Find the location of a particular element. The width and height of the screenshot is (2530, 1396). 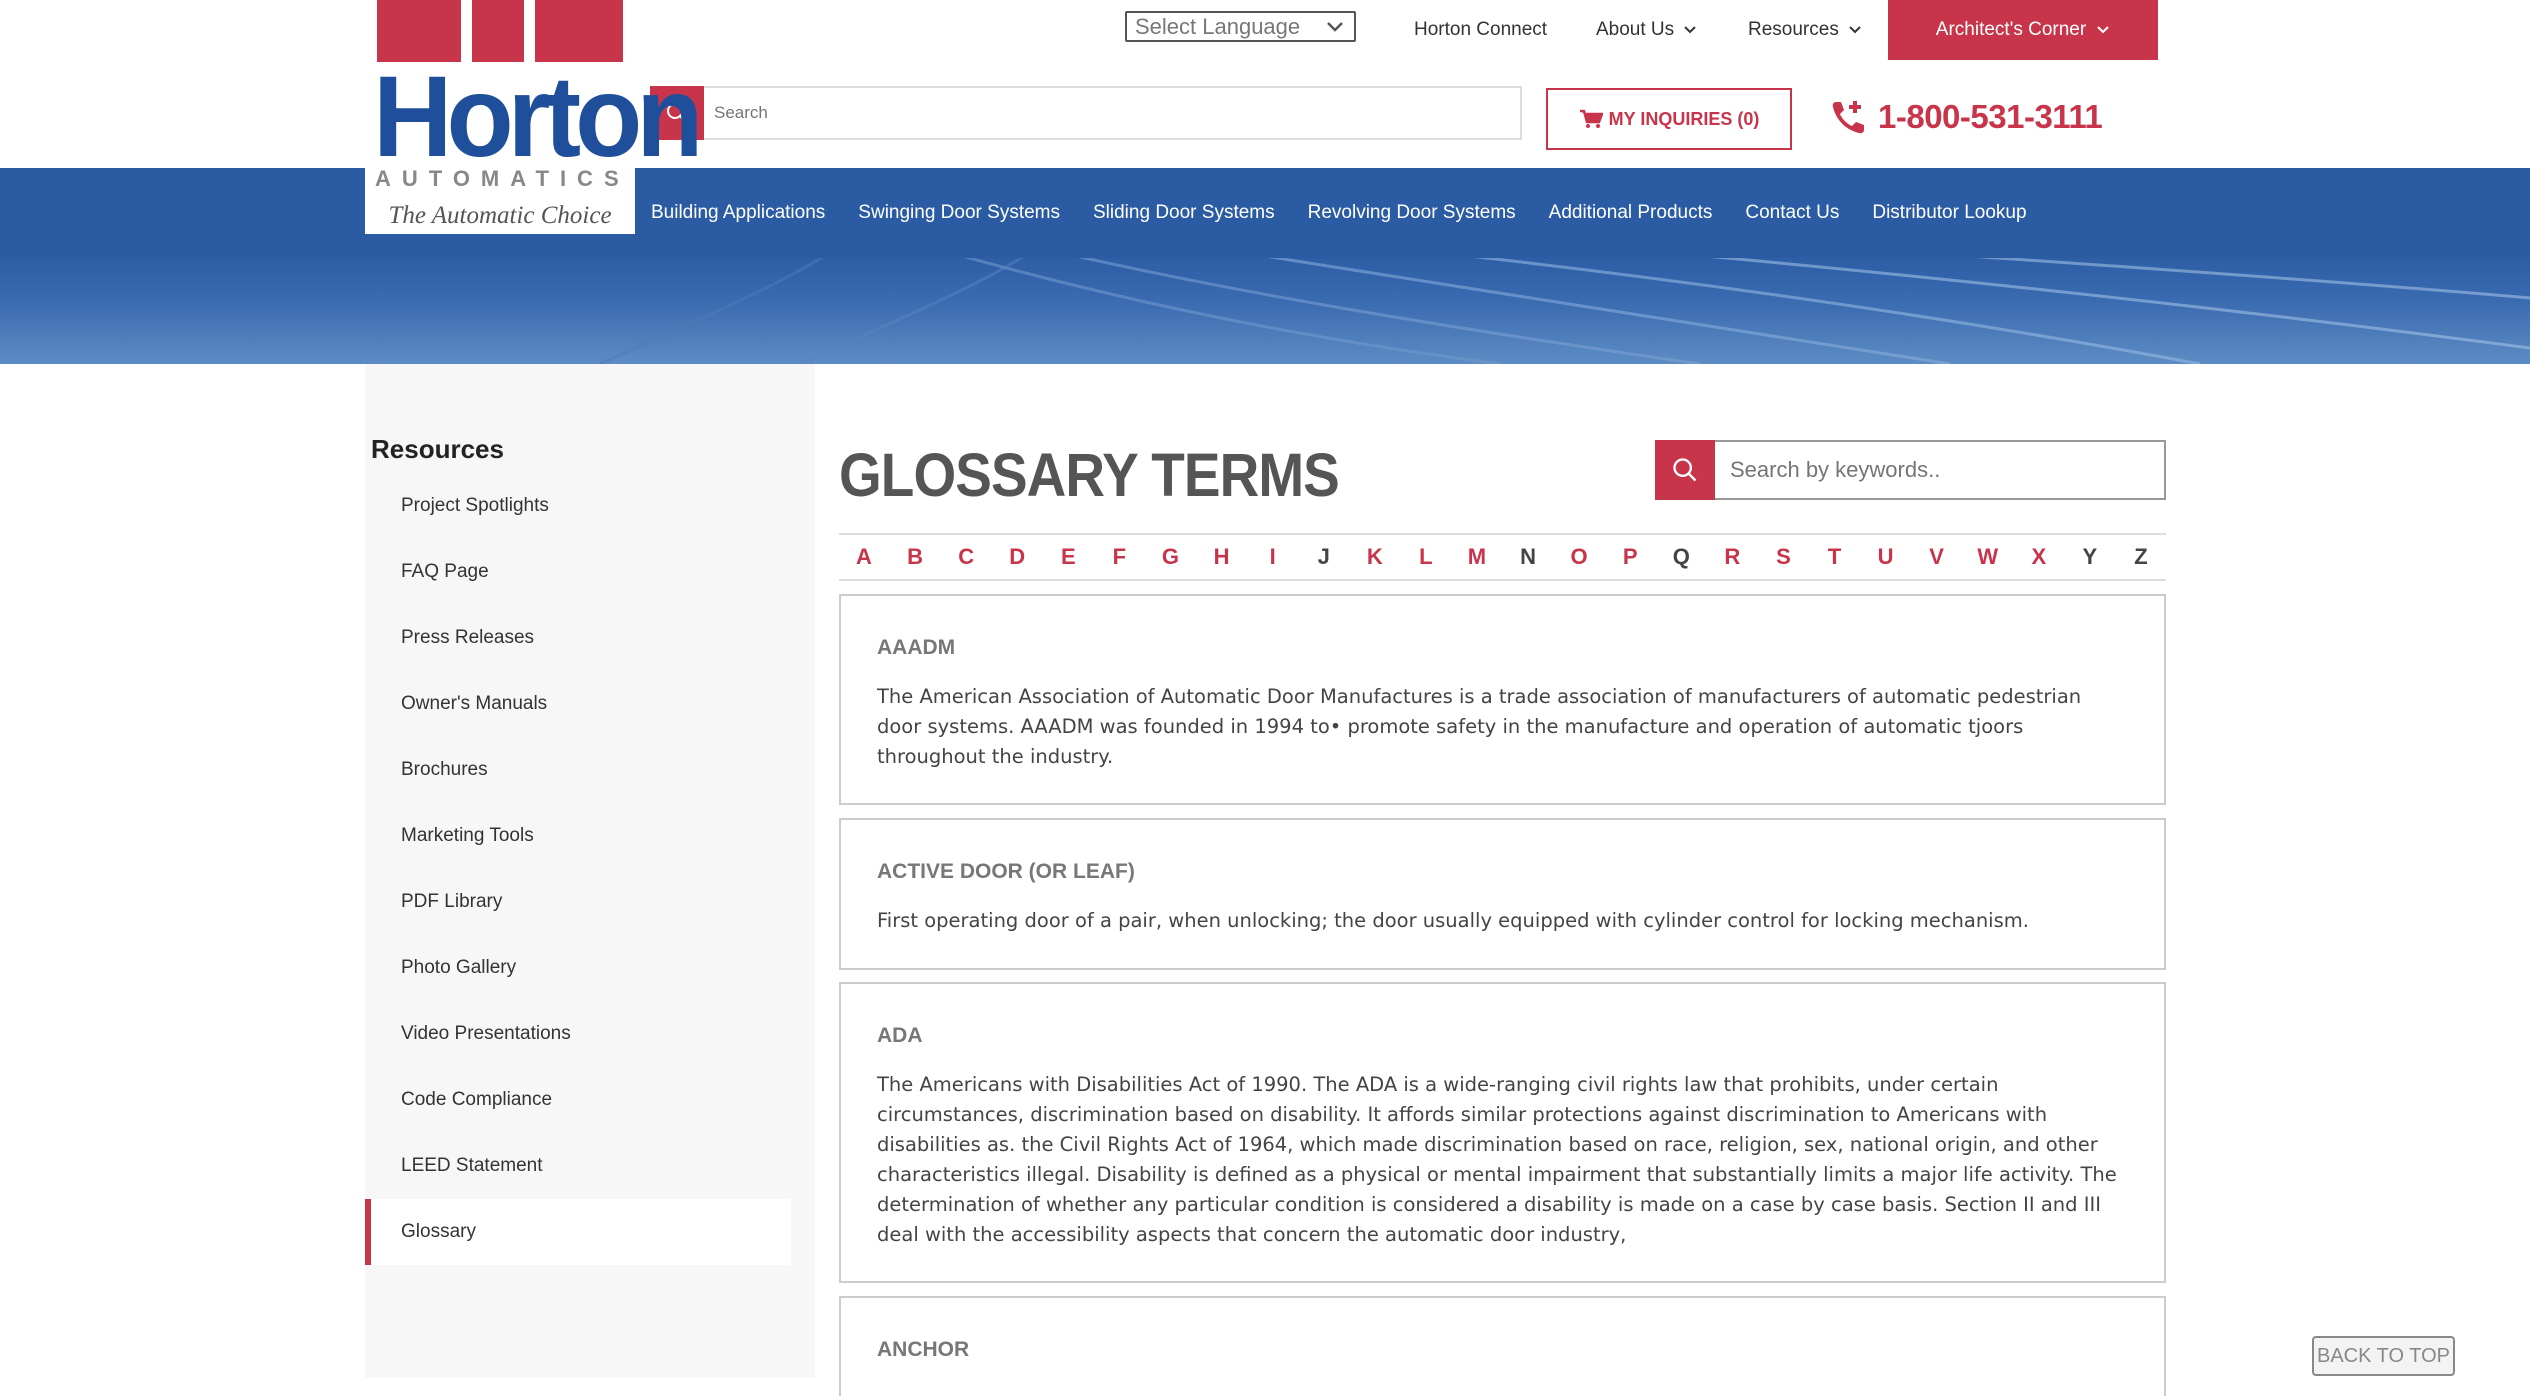

topnav-about-us: About Us is located at coordinates (1646, 30).